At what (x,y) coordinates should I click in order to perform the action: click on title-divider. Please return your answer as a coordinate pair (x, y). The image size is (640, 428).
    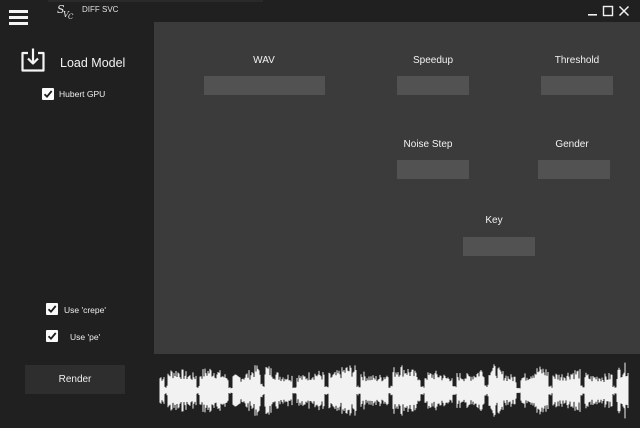
    Looking at the image, I should click on (155, 1).